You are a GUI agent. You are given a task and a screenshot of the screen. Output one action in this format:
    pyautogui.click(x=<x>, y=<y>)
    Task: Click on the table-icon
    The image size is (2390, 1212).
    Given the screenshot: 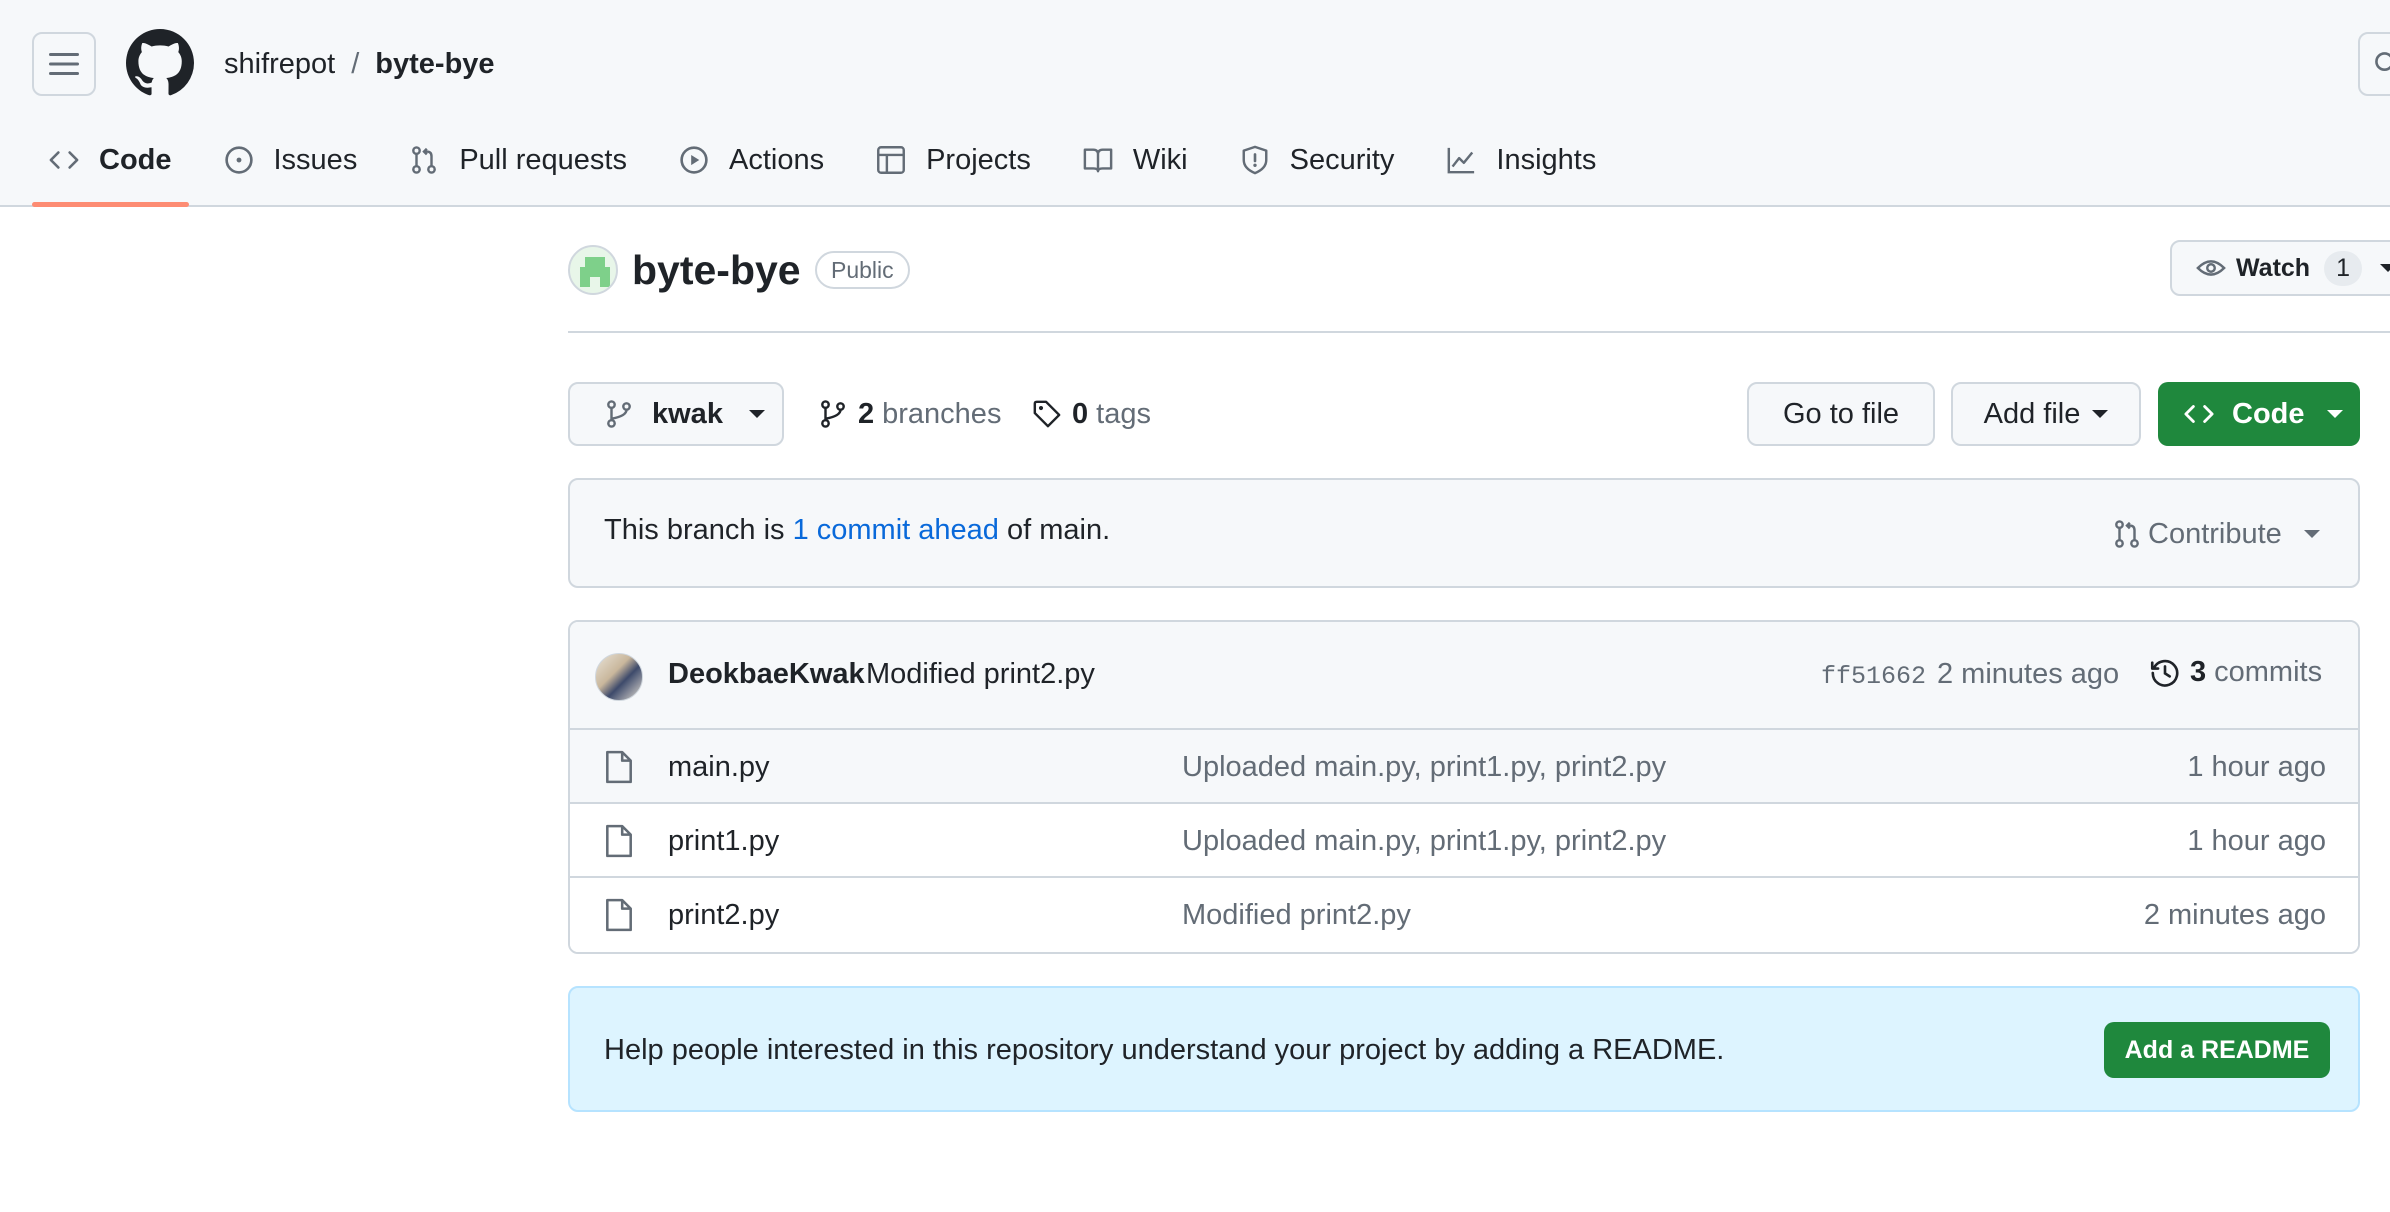 What is the action you would take?
    pyautogui.click(x=891, y=160)
    